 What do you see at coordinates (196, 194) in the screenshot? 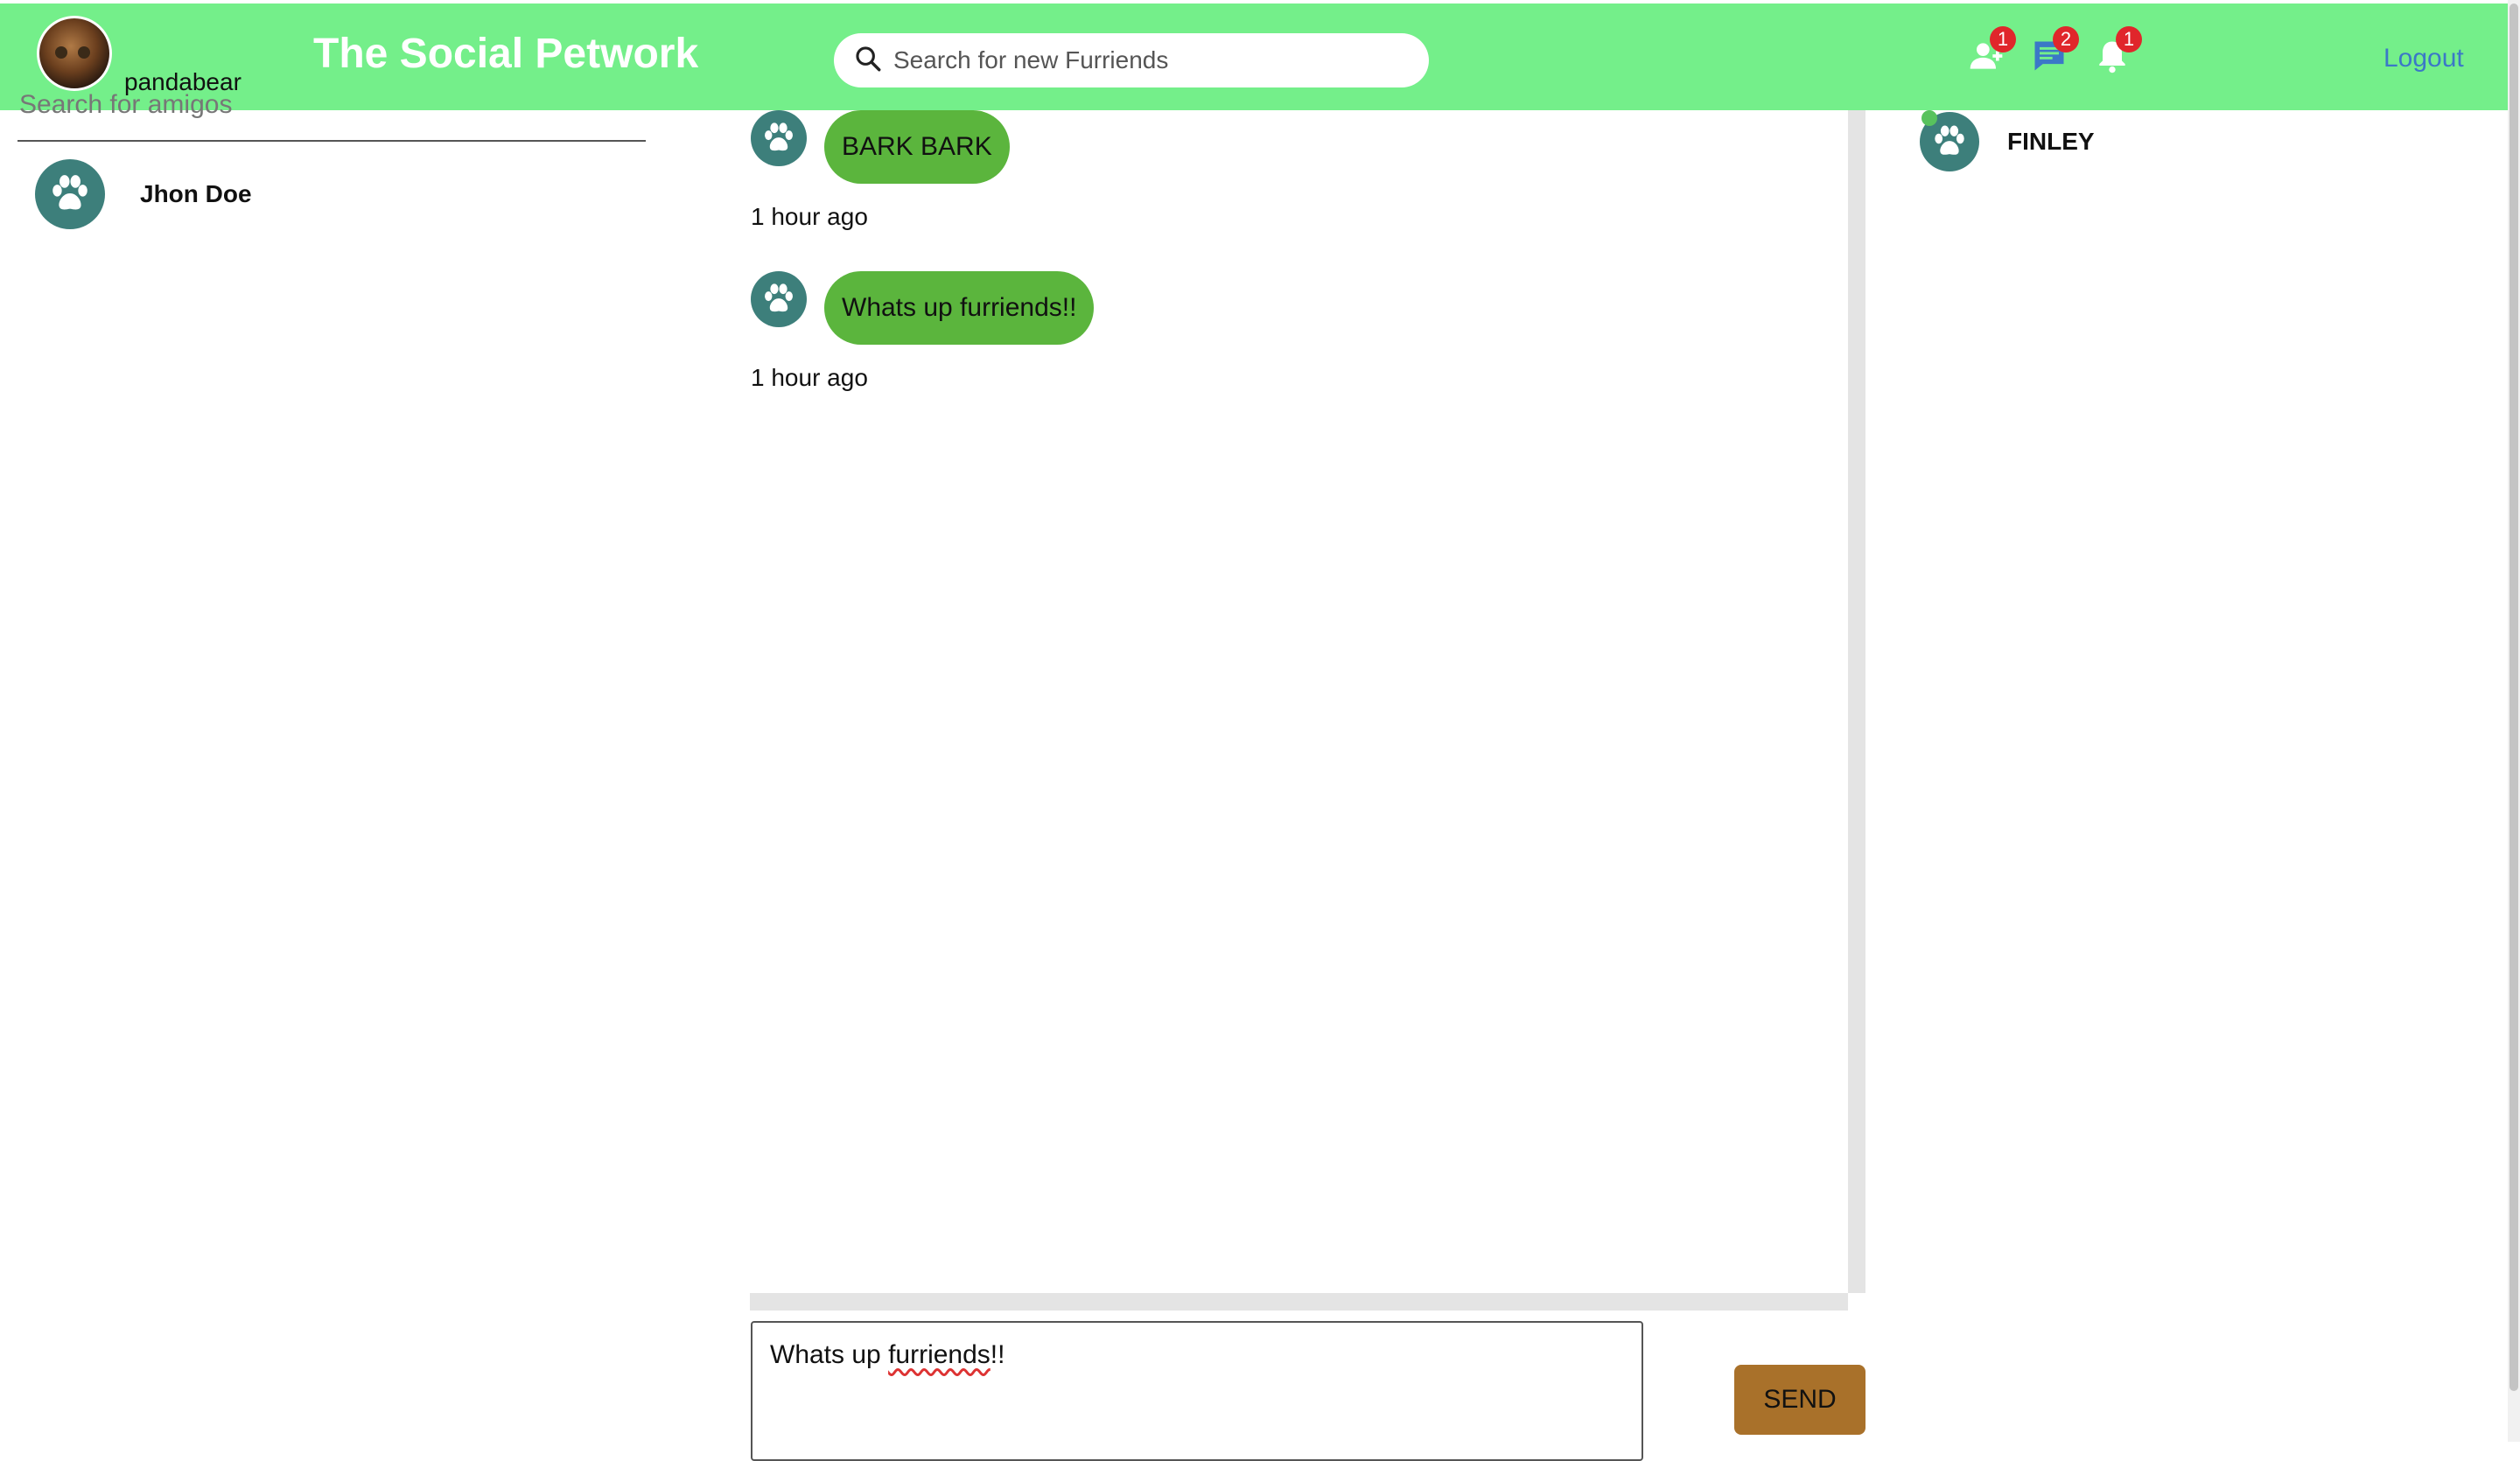
I see `contact-name: Jhon Doe` at bounding box center [196, 194].